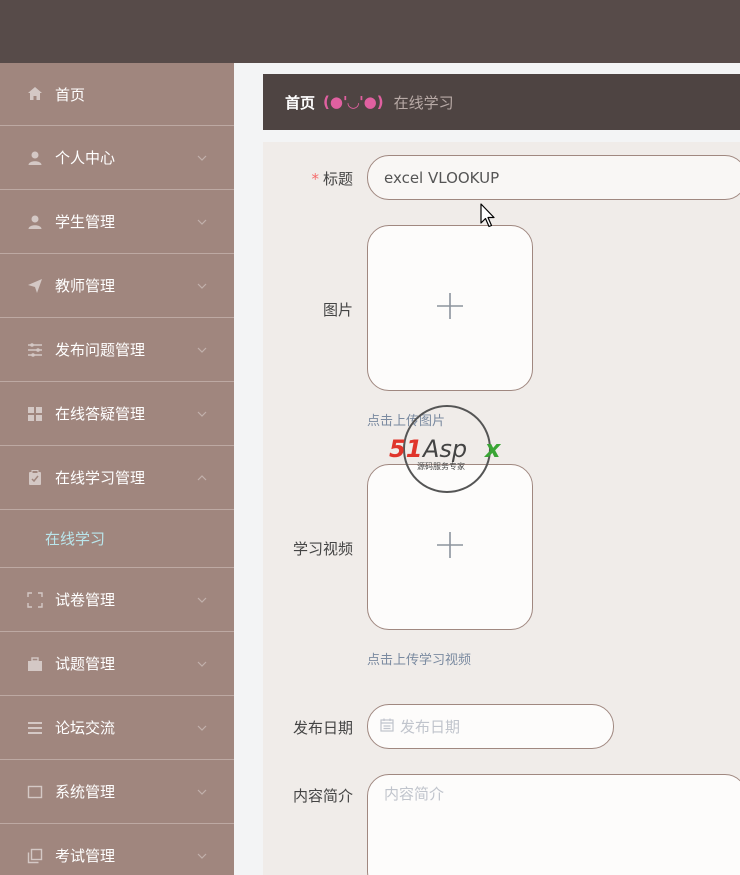 The width and height of the screenshot is (740, 875). Describe the element at coordinates (315, 179) in the screenshot. I see `required-mark: *` at that location.